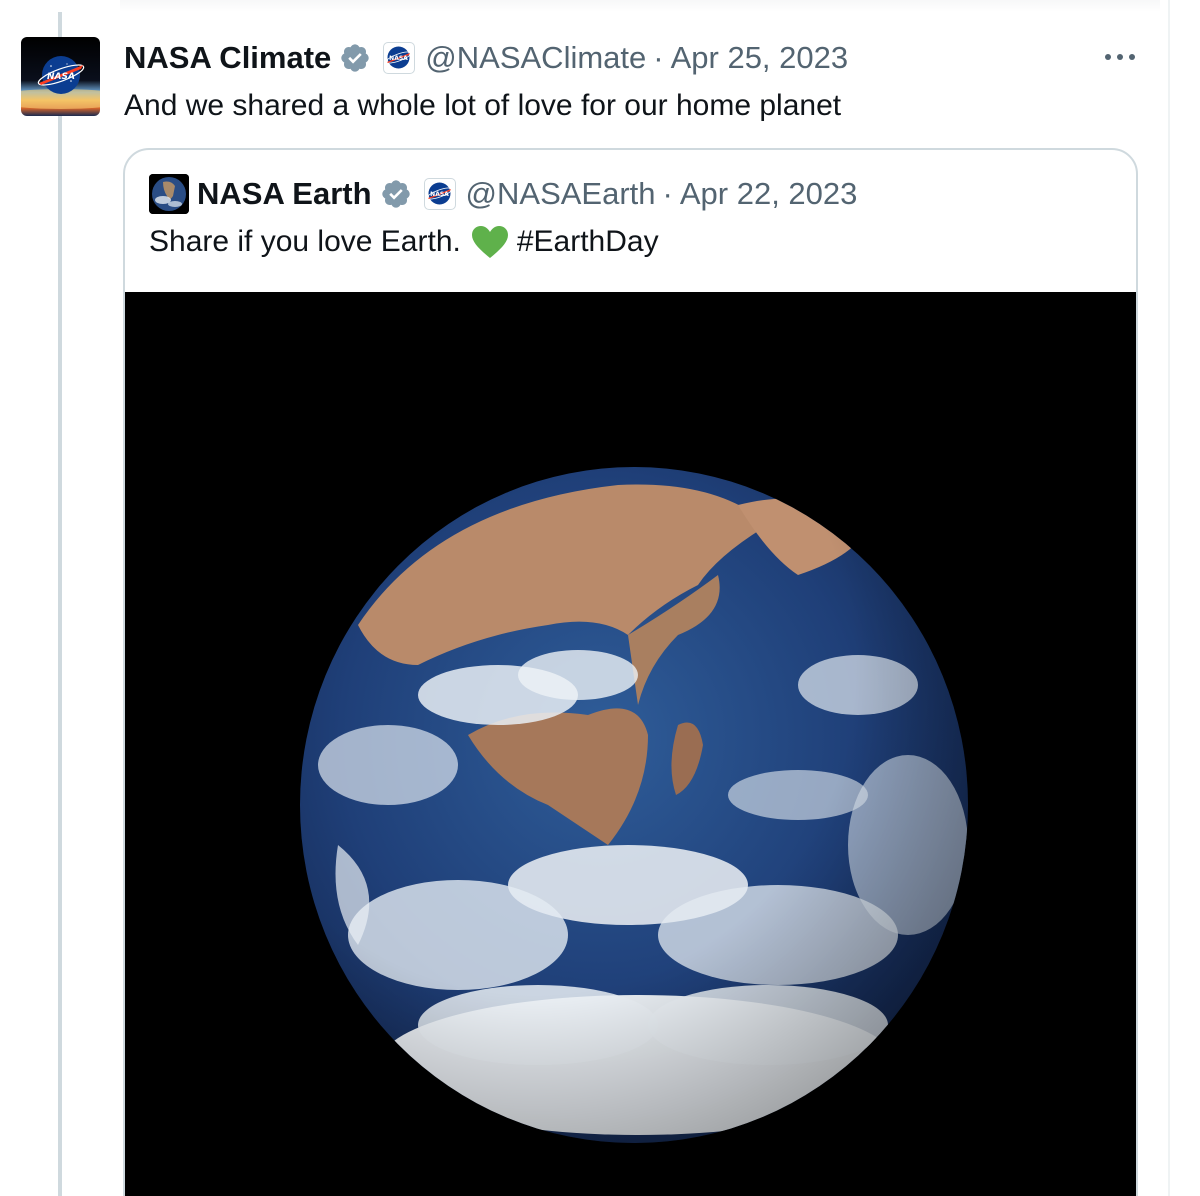 This screenshot has width=1200, height=1196. Describe the element at coordinates (490, 242) in the screenshot. I see `green-heart-icon` at that location.